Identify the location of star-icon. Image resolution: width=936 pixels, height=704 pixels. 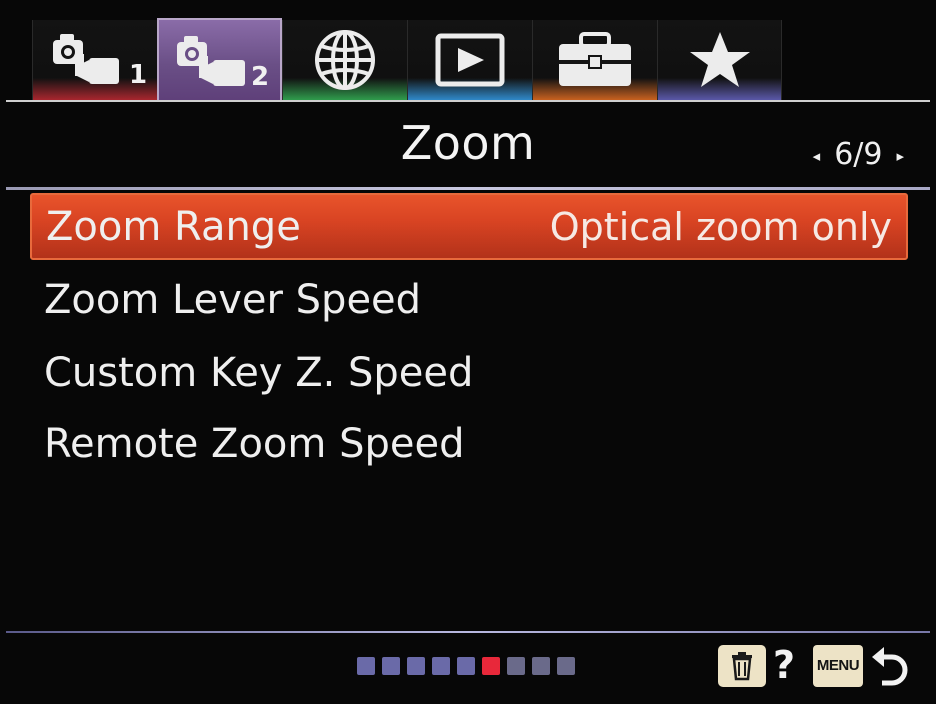
(720, 59).